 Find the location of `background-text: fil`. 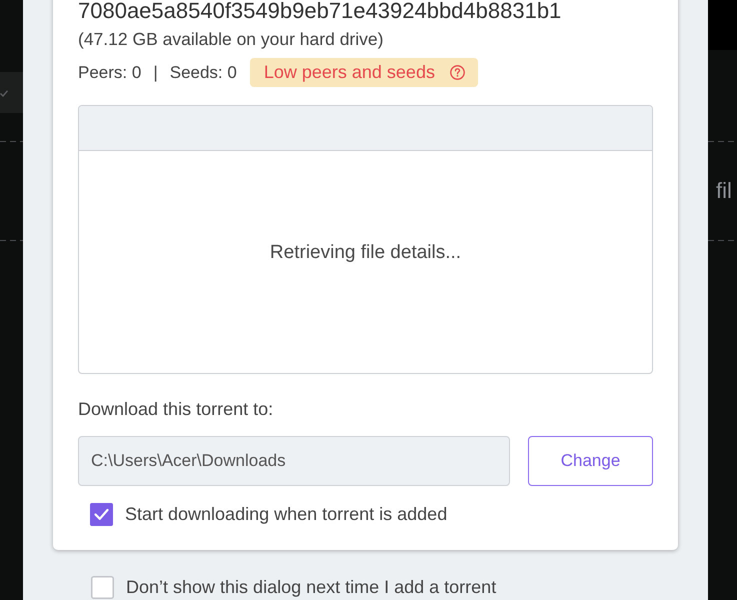

background-text: fil is located at coordinates (724, 191).